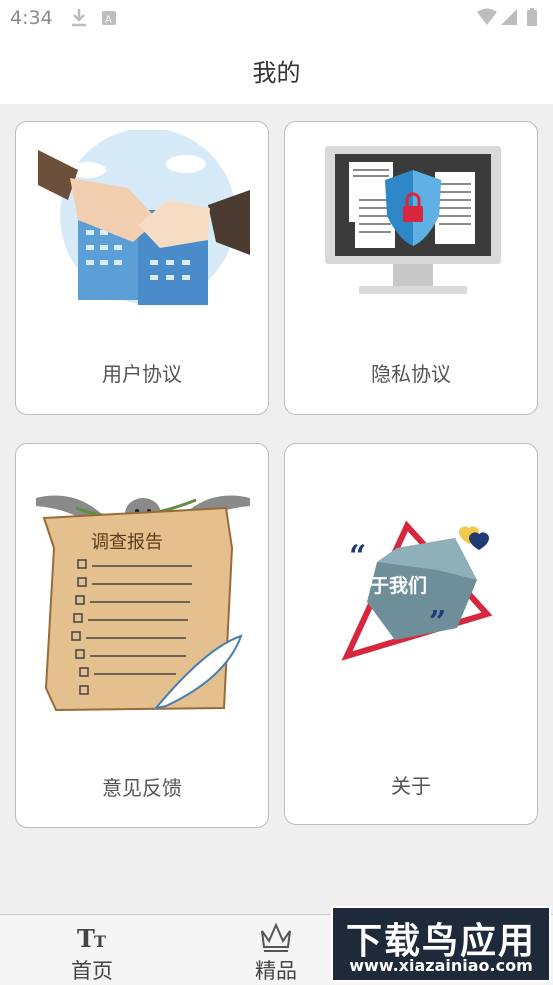 This screenshot has width=553, height=985. I want to click on user-agreement-card: 用户协议, so click(142, 268).